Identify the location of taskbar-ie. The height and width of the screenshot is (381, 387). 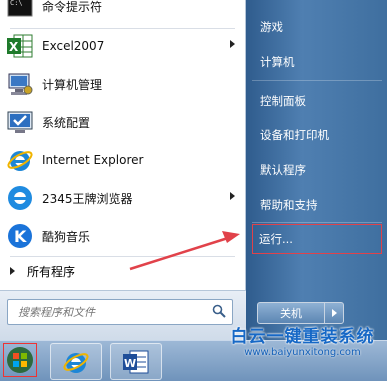
(76, 361).